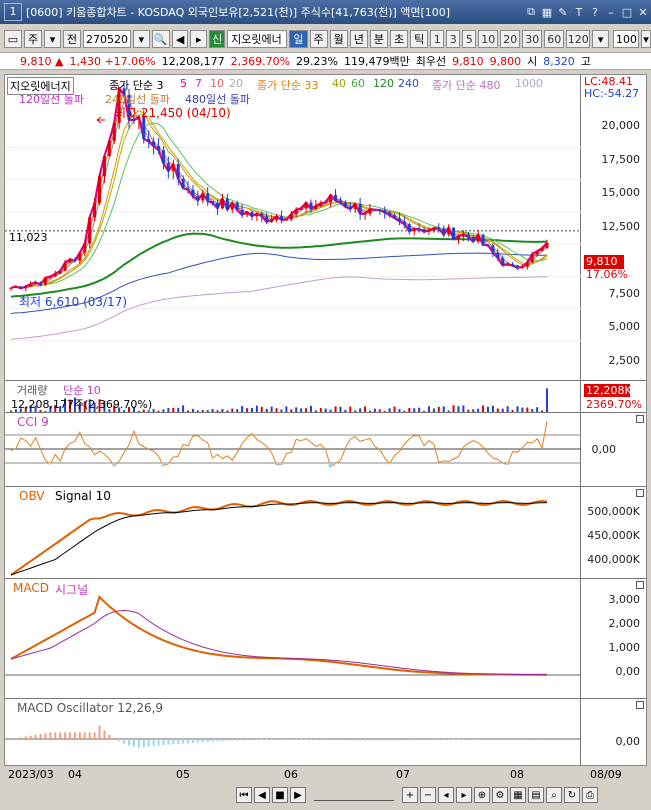  Describe the element at coordinates (595, 12) in the screenshot. I see `help-icon: ?` at that location.